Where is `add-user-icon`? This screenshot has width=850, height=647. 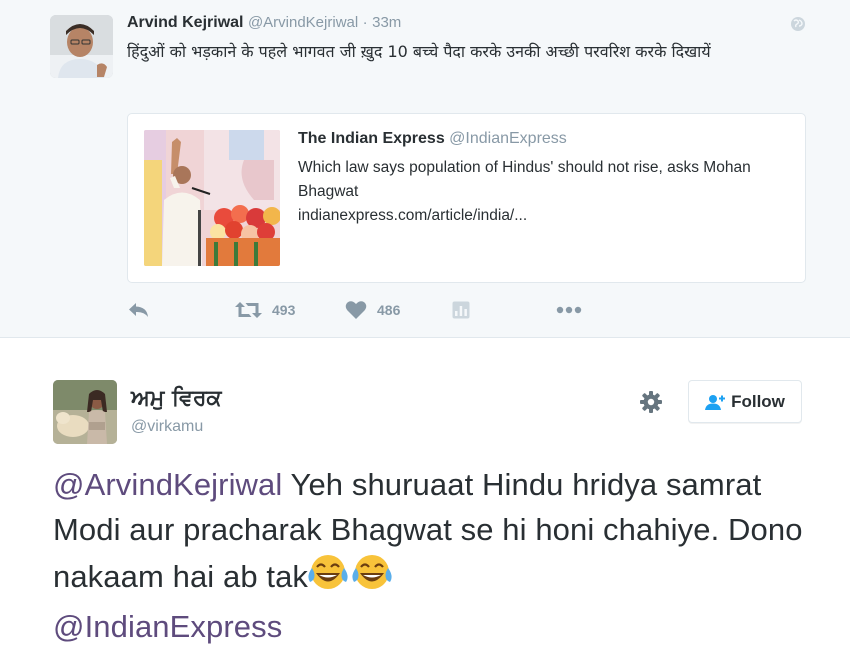 add-user-icon is located at coordinates (715, 402).